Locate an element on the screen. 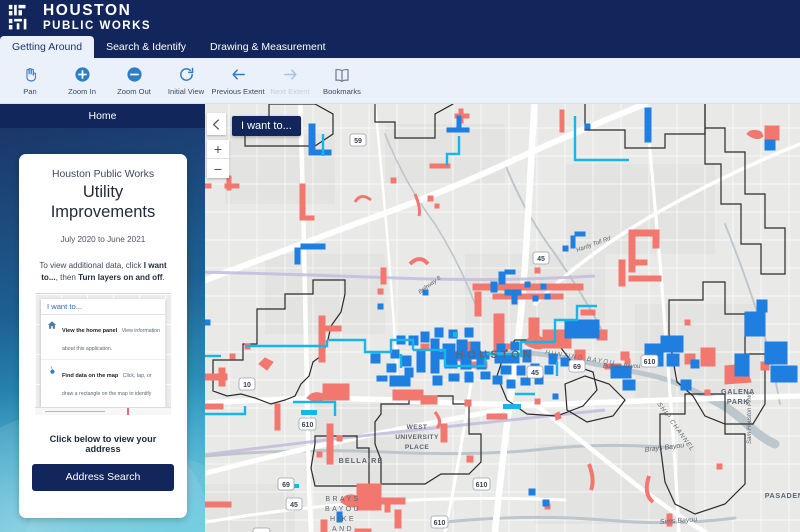 Image resolution: width=800 pixels, height=532 pixels. tool-previous-extent-label: Previous Extent is located at coordinates (238, 91).